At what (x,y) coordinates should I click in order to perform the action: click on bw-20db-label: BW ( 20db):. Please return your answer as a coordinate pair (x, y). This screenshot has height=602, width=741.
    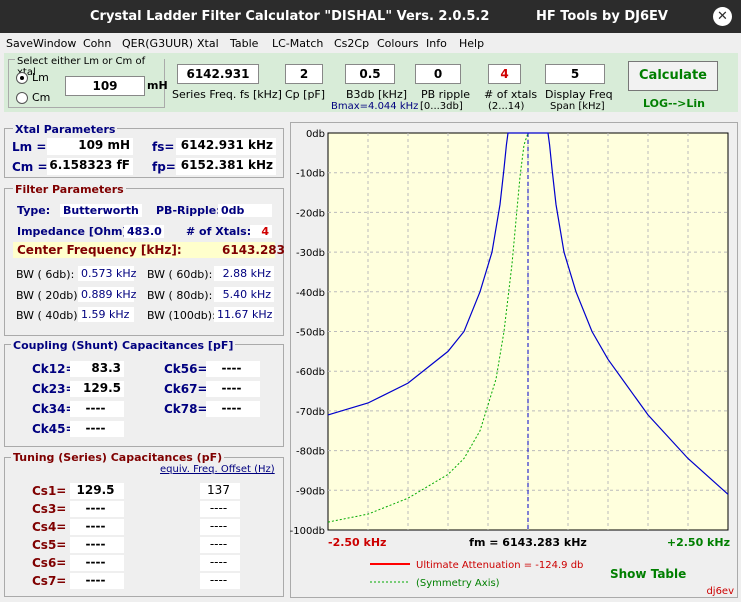
    Looking at the image, I should click on (49, 295).